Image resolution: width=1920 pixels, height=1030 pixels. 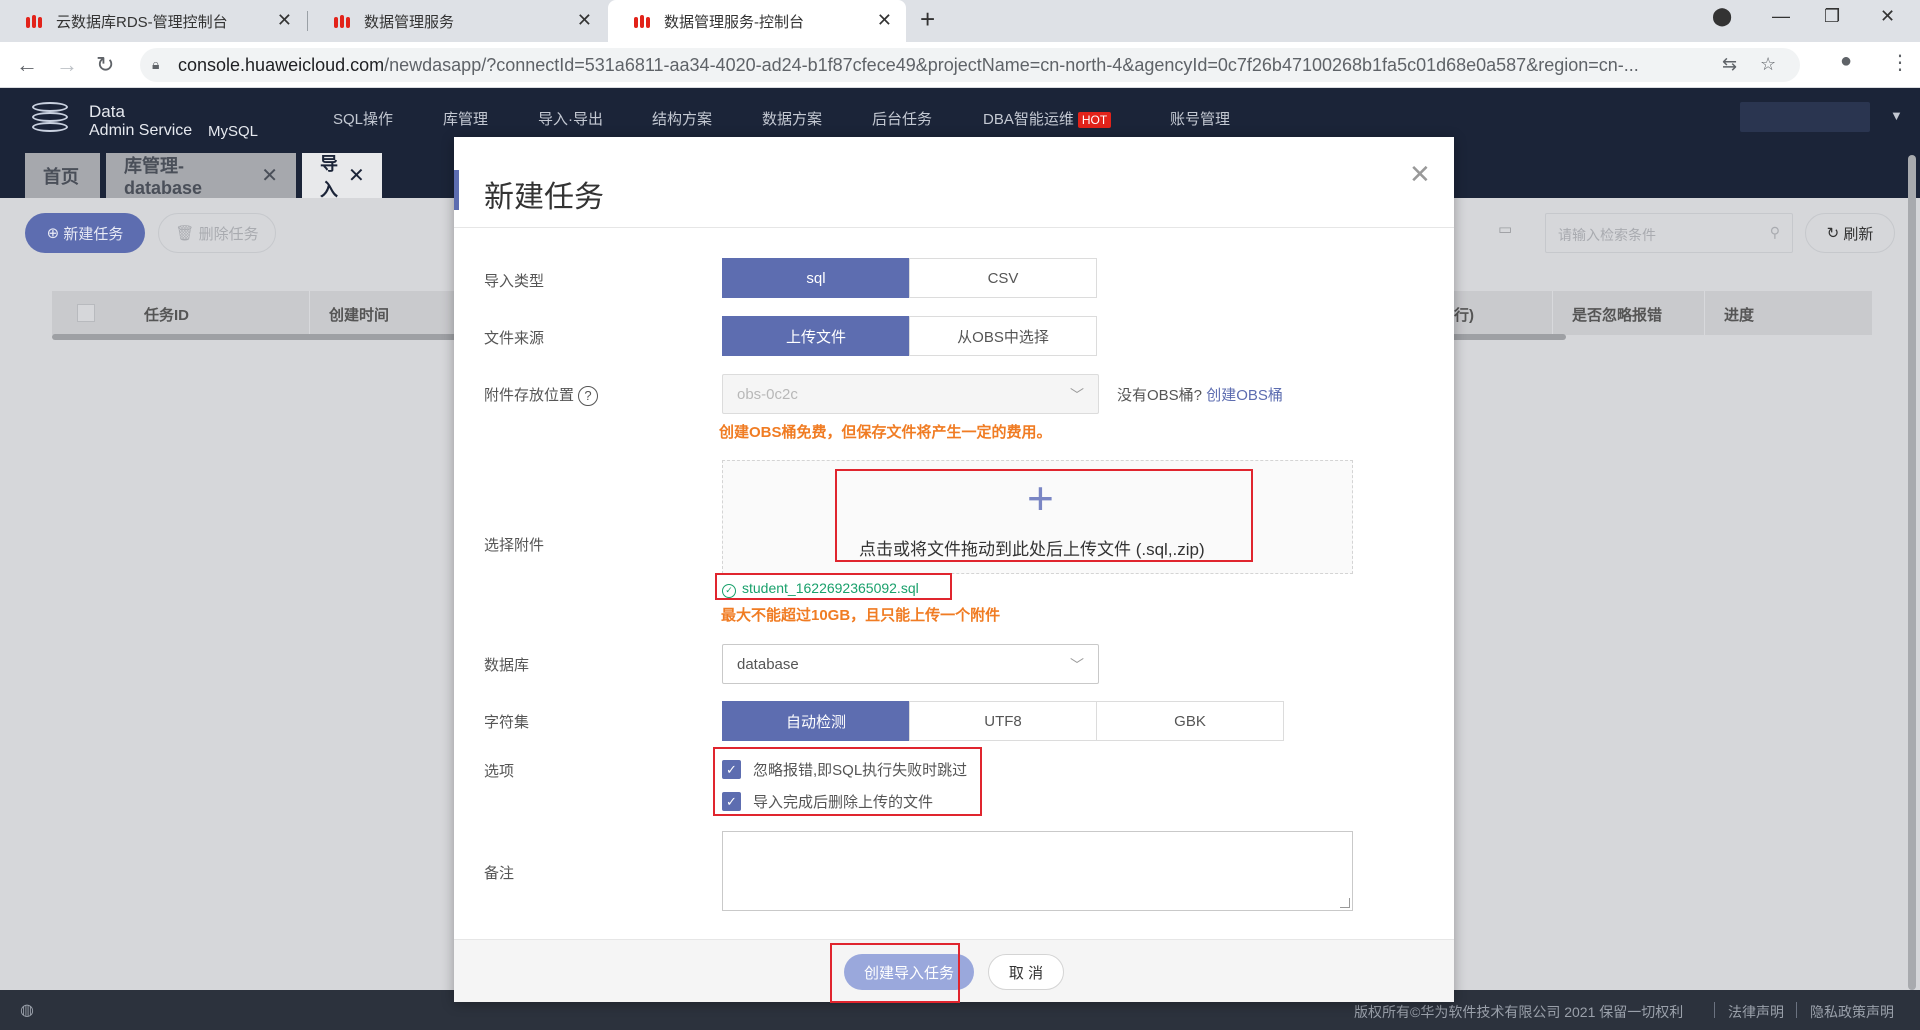 What do you see at coordinates (1244, 395) in the screenshot?
I see `create-obs-link: 创建OBS桶` at bounding box center [1244, 395].